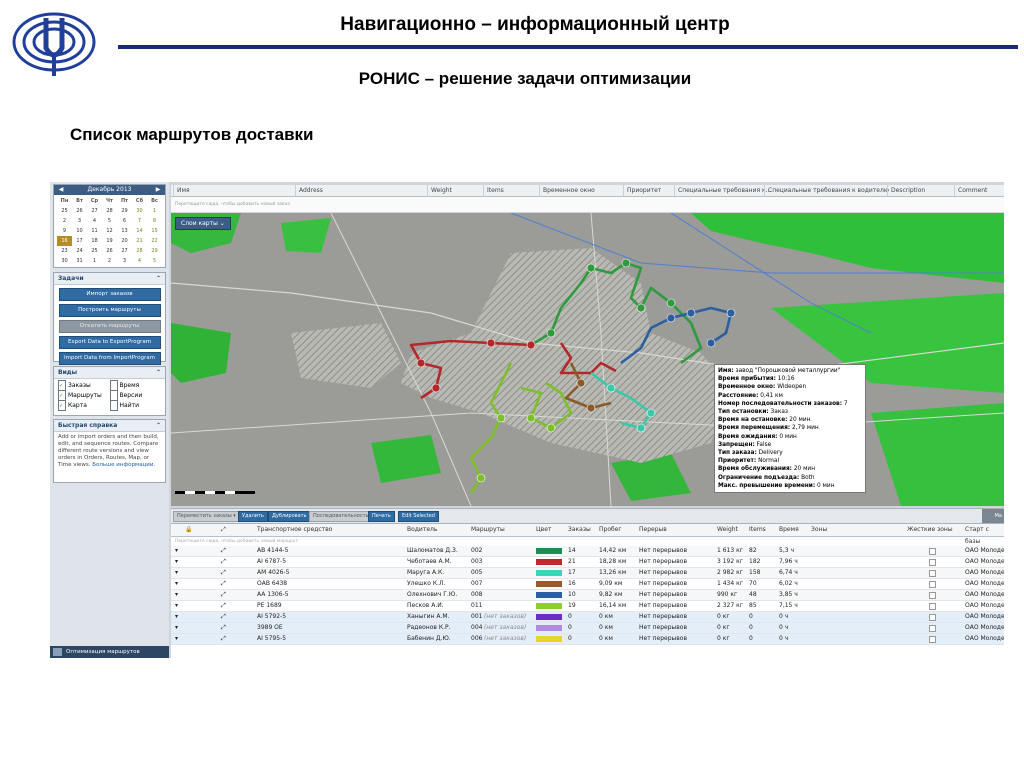  Describe the element at coordinates (109, 342) in the screenshot. I see `export-data-button: Export Data to ExportProgram` at that location.